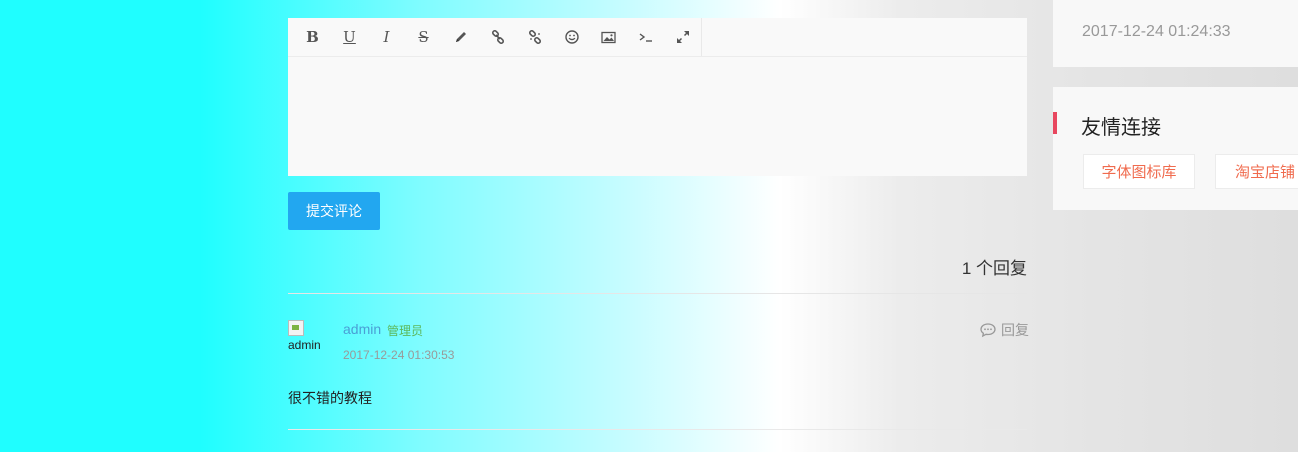 This screenshot has height=452, width=1298. I want to click on terminal-icon, so click(645, 37).